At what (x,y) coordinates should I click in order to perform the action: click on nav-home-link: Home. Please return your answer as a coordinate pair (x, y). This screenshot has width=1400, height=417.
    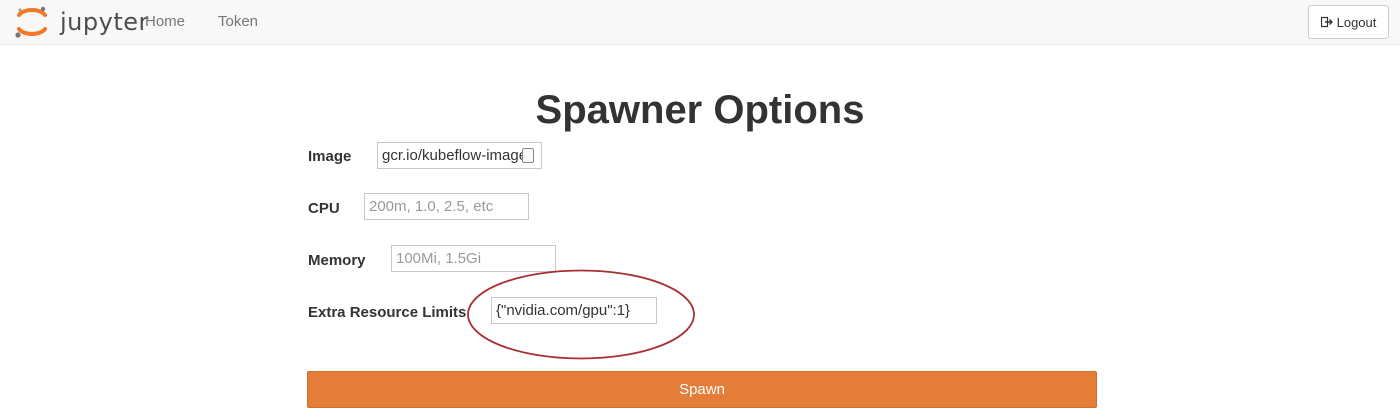
    Looking at the image, I should click on (165, 22).